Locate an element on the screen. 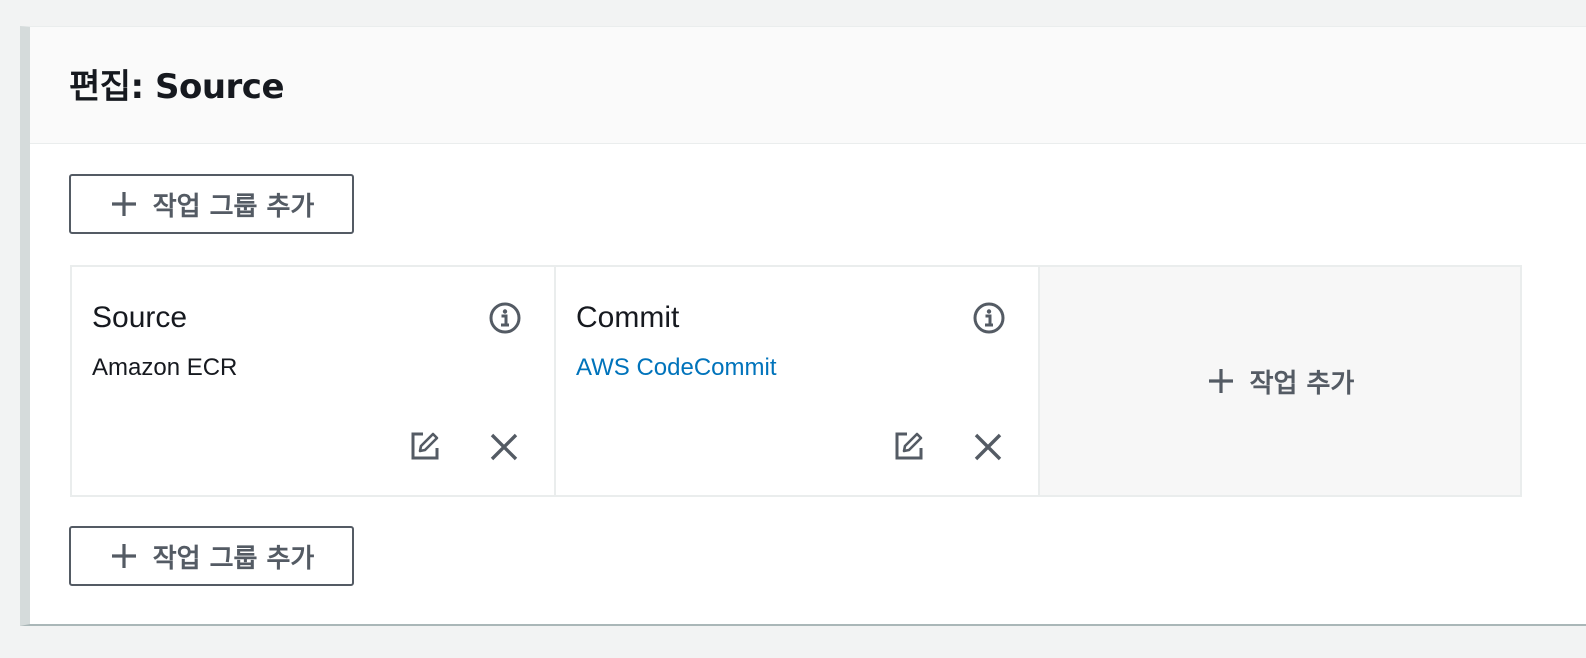 This screenshot has height=658, width=1586. action-provider: Amazon ECR is located at coordinates (165, 367).